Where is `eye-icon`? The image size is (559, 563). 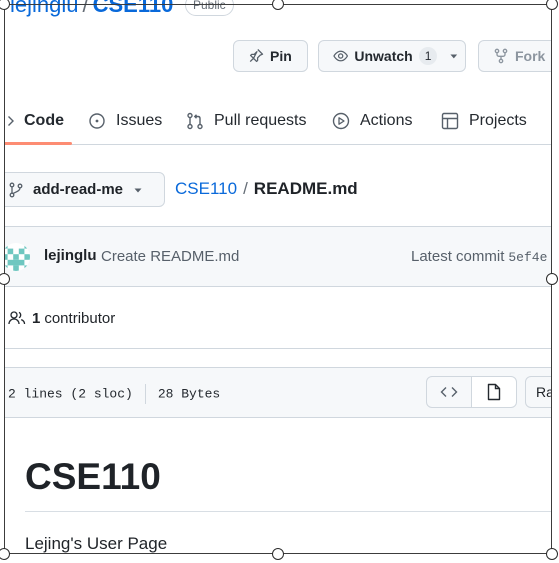
eye-icon is located at coordinates (341, 56).